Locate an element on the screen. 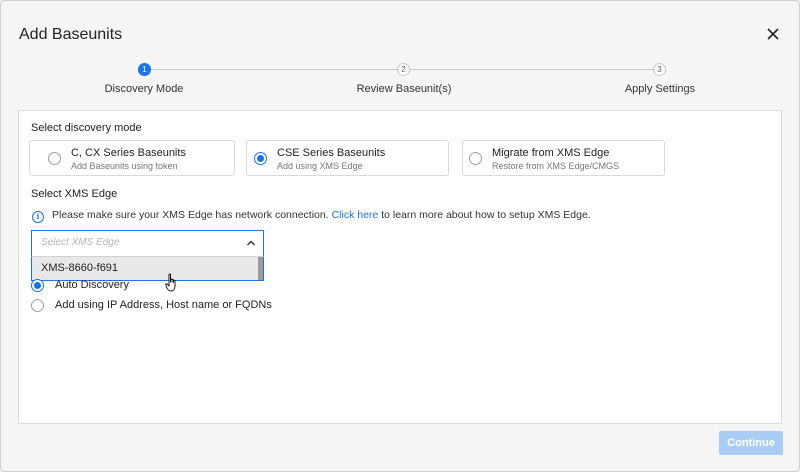 Image resolution: width=800 pixels, height=472 pixels. hand-pointer-icon is located at coordinates (170, 282).